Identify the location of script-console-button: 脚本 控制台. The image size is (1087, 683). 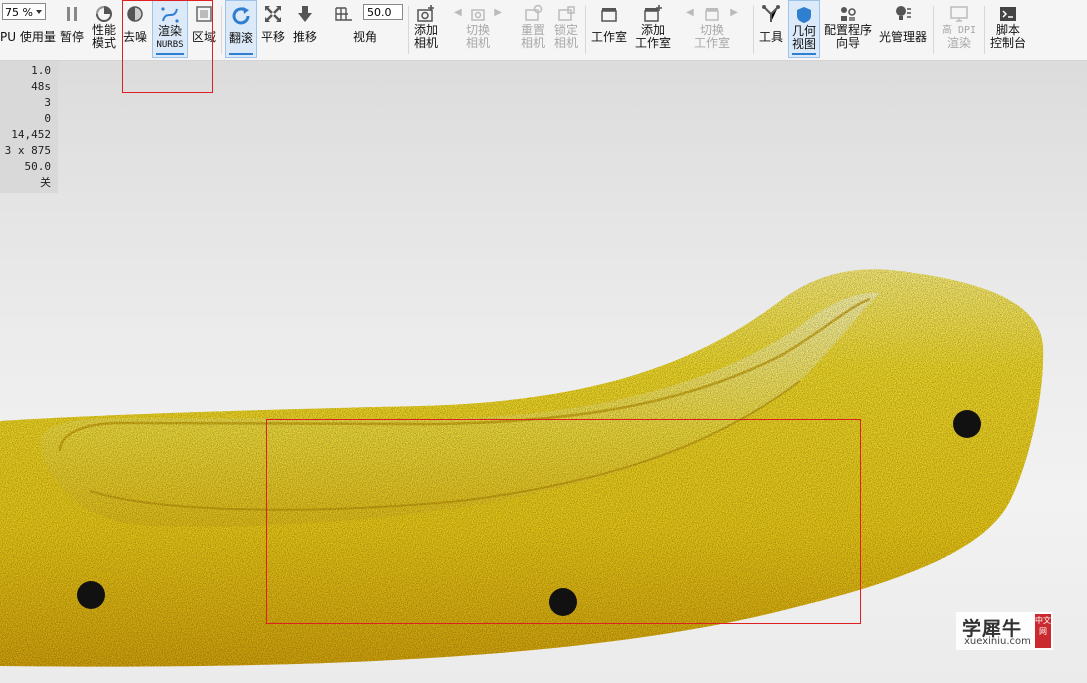
(1008, 29).